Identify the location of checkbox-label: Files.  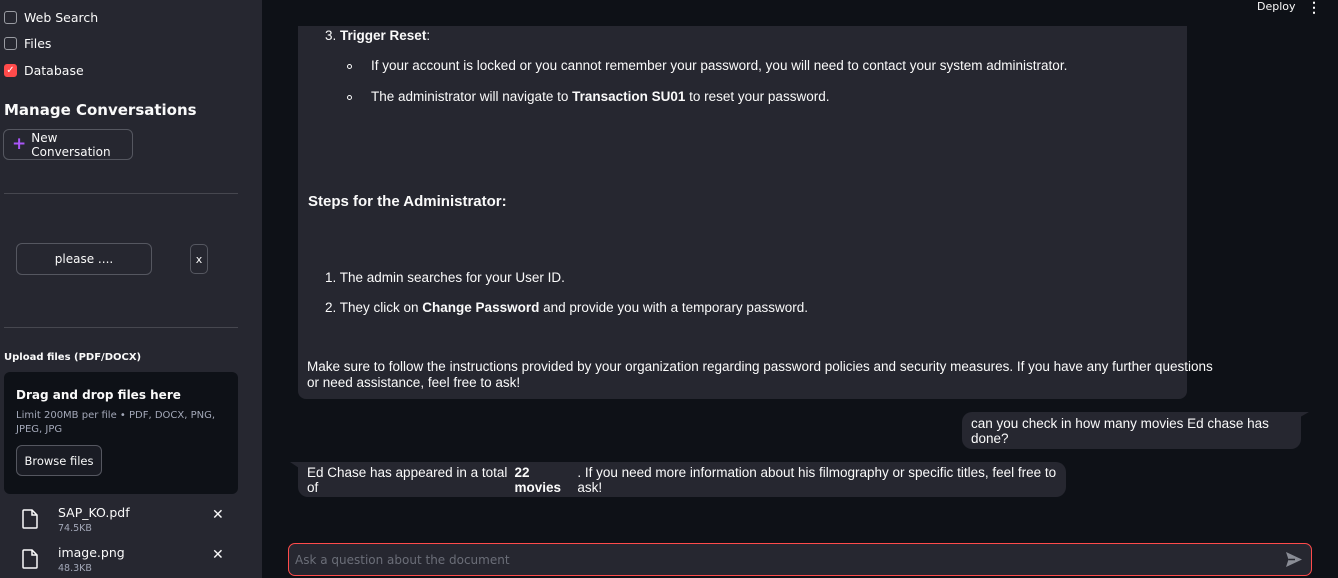
(38, 43).